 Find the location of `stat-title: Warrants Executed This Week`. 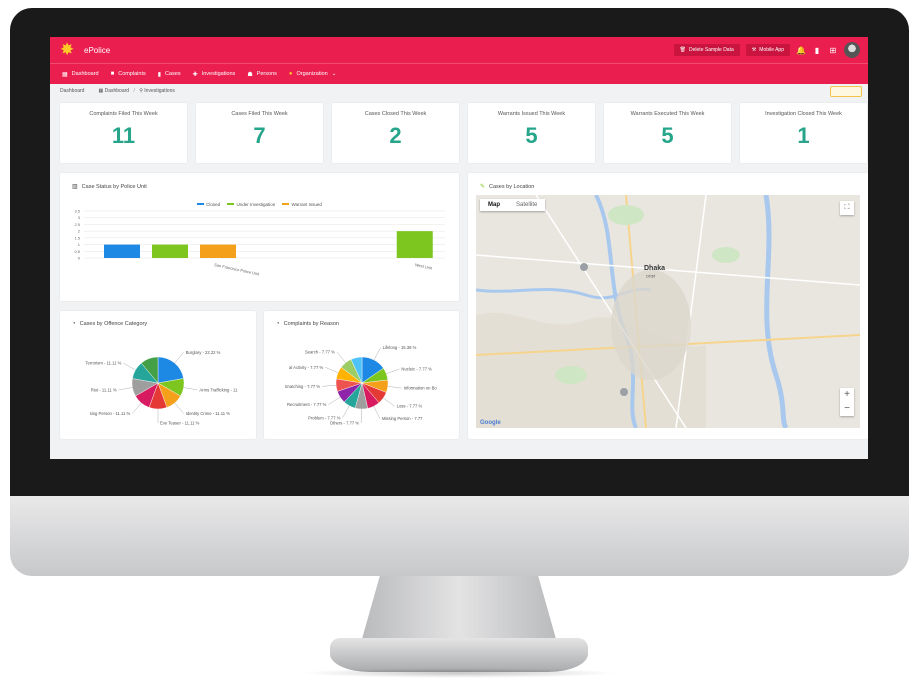

stat-title: Warrants Executed This Week is located at coordinates (667, 114).